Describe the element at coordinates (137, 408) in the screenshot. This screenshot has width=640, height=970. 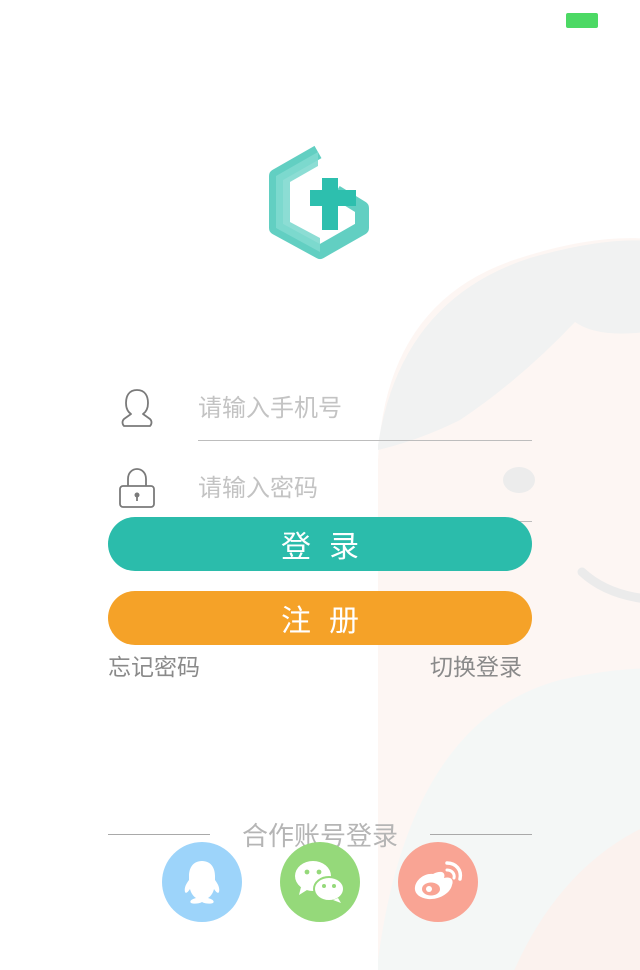
I see `user-icon` at that location.